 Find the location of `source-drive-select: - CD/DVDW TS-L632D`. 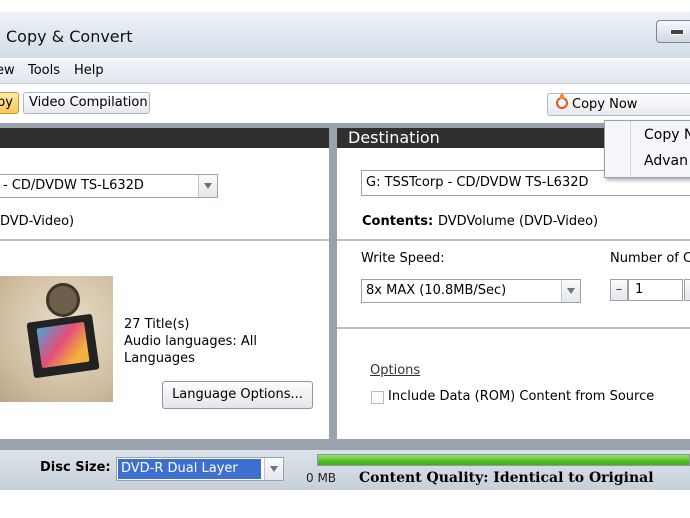

source-drive-select: - CD/DVDW TS-L632D is located at coordinates (109, 186).